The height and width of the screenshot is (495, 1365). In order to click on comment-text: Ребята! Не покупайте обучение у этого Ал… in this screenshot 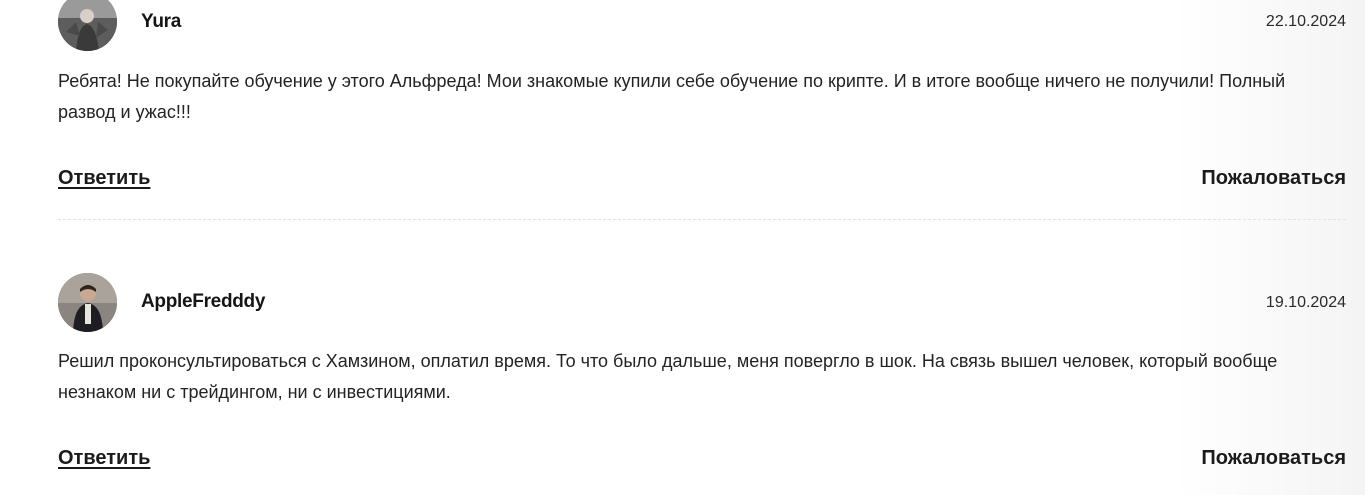, I will do `click(672, 96)`.